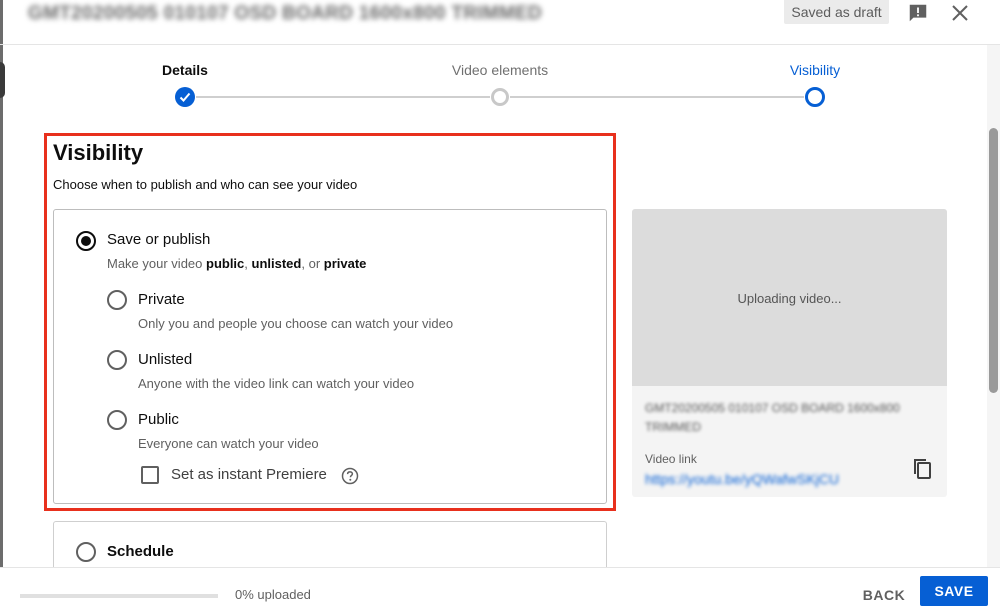 This screenshot has height=610, width=1000. Describe the element at coordinates (500, 586) in the screenshot. I see `dialog-footer: 0% uploaded BACK SAVE` at that location.